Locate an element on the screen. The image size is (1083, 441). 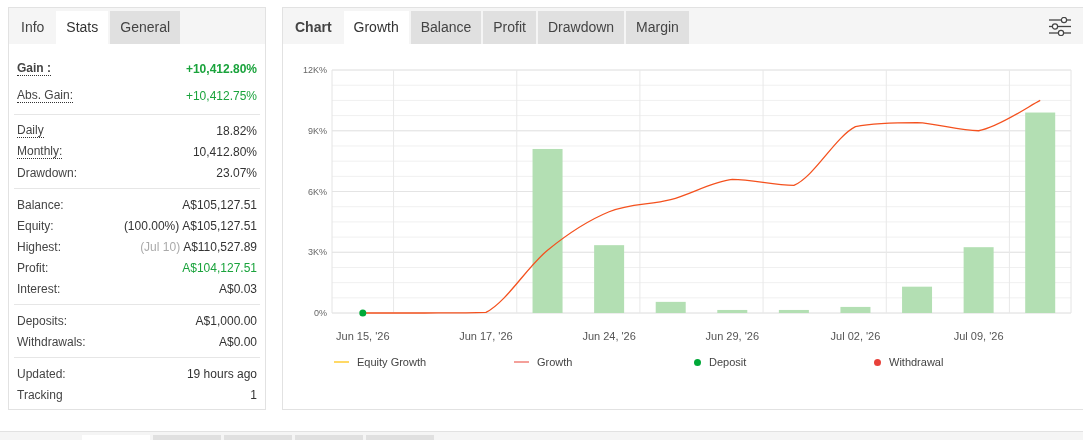
stat-note: (Jul 10) is located at coordinates (160, 247).